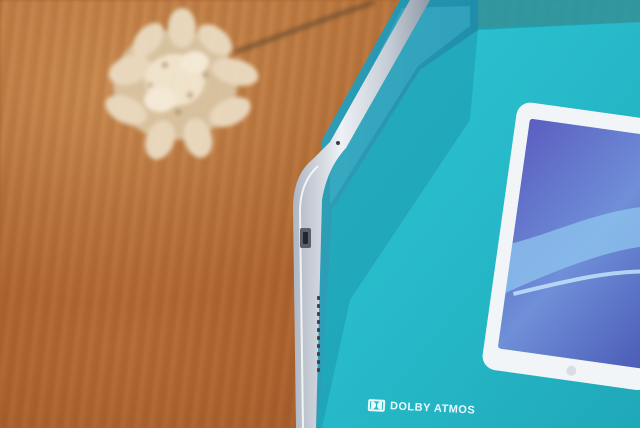  Describe the element at coordinates (432, 408) in the screenshot. I see `dolby-atmos-label: DOLBY ATMOS` at that location.